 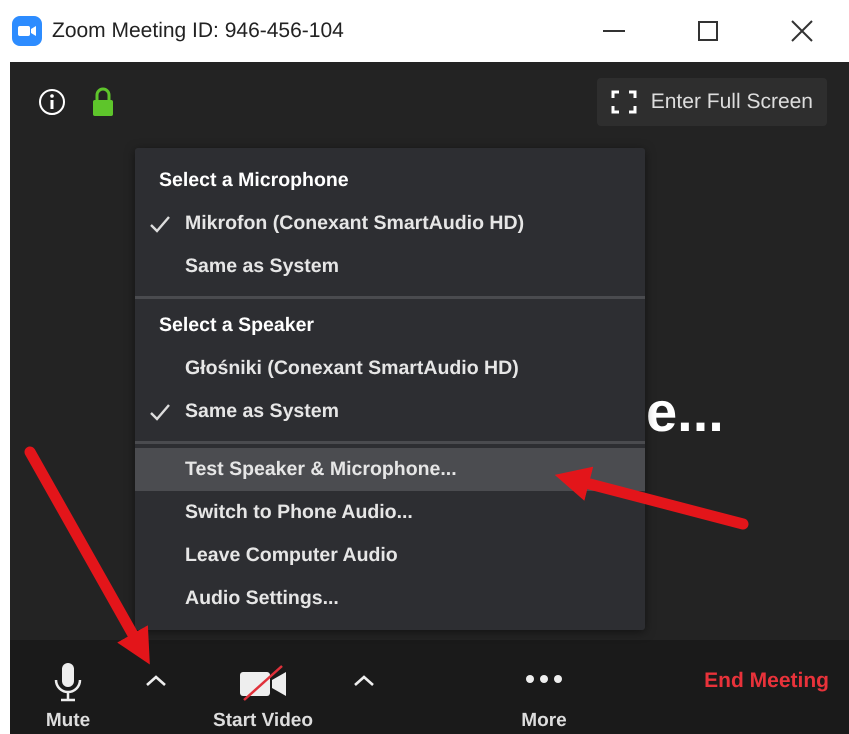 I want to click on lock-icon, so click(x=103, y=102).